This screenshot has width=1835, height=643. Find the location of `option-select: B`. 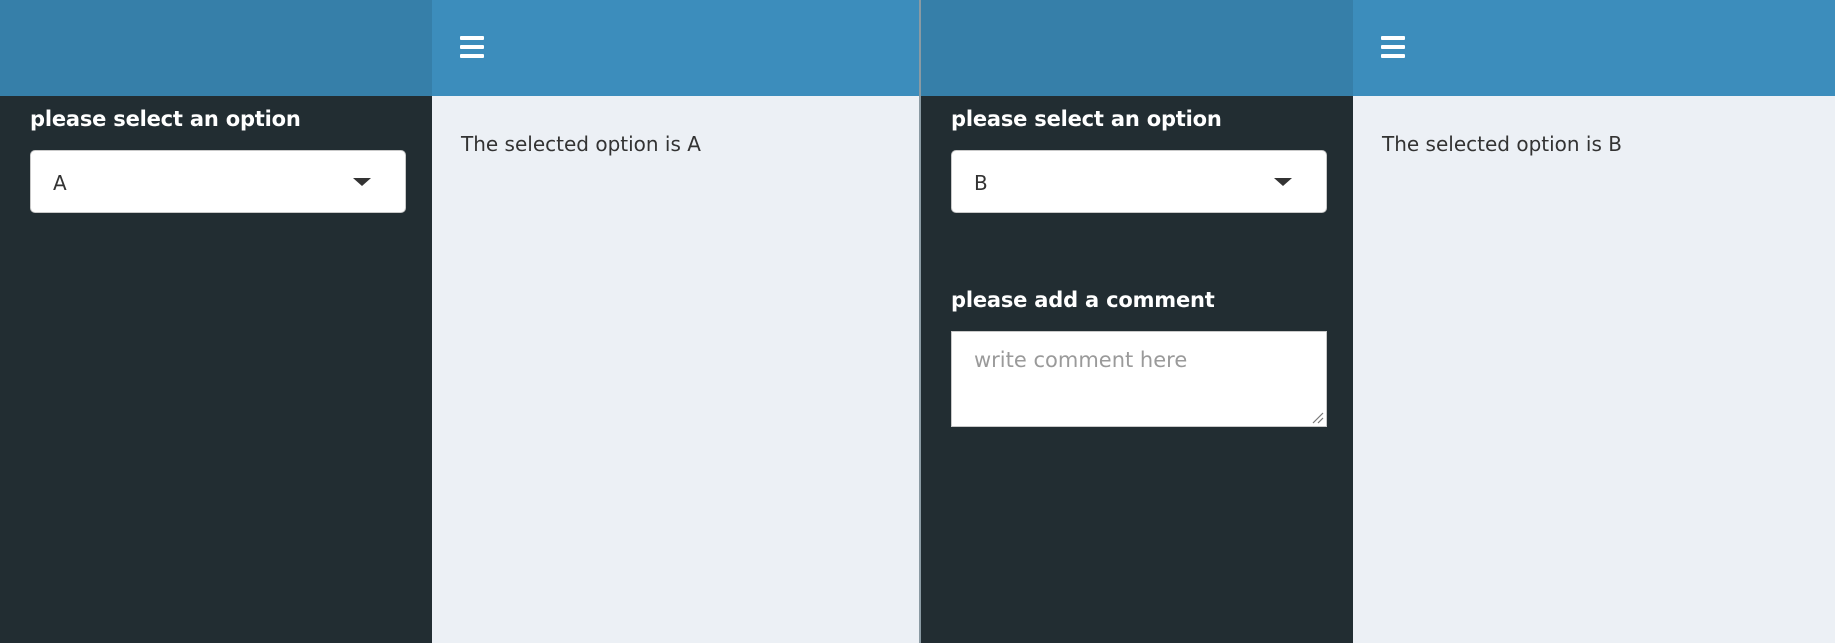

option-select: B is located at coordinates (1139, 181).